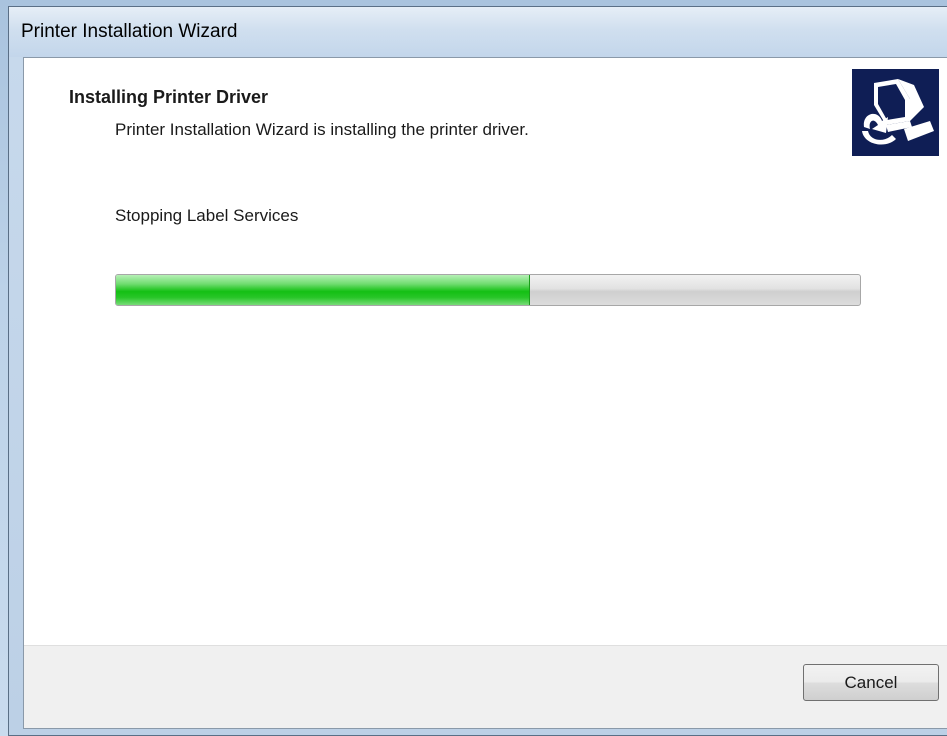 This screenshot has height=736, width=947. Describe the element at coordinates (478, 32) in the screenshot. I see `title-bar: Printer Installation Wizard` at that location.